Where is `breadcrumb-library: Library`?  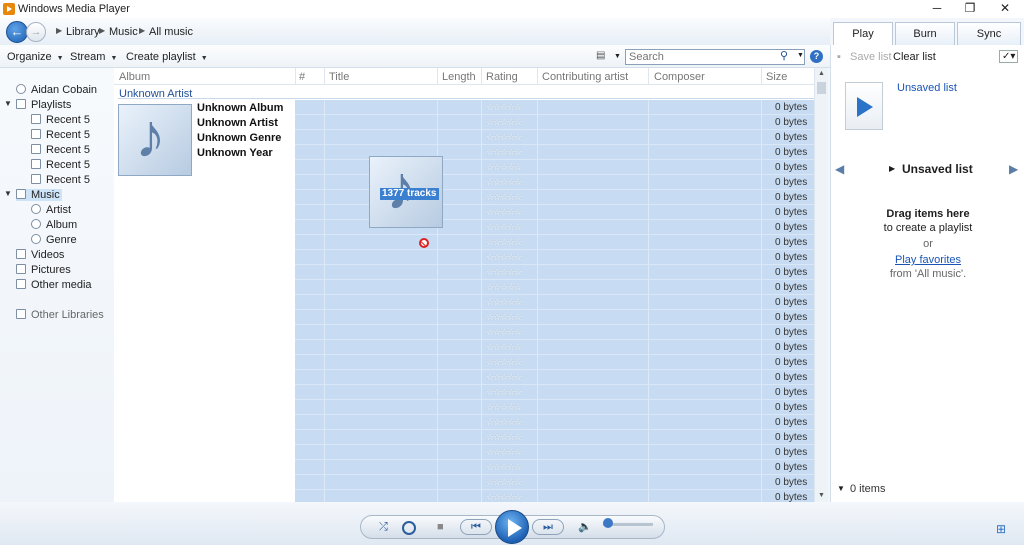 breadcrumb-library: Library is located at coordinates (83, 32).